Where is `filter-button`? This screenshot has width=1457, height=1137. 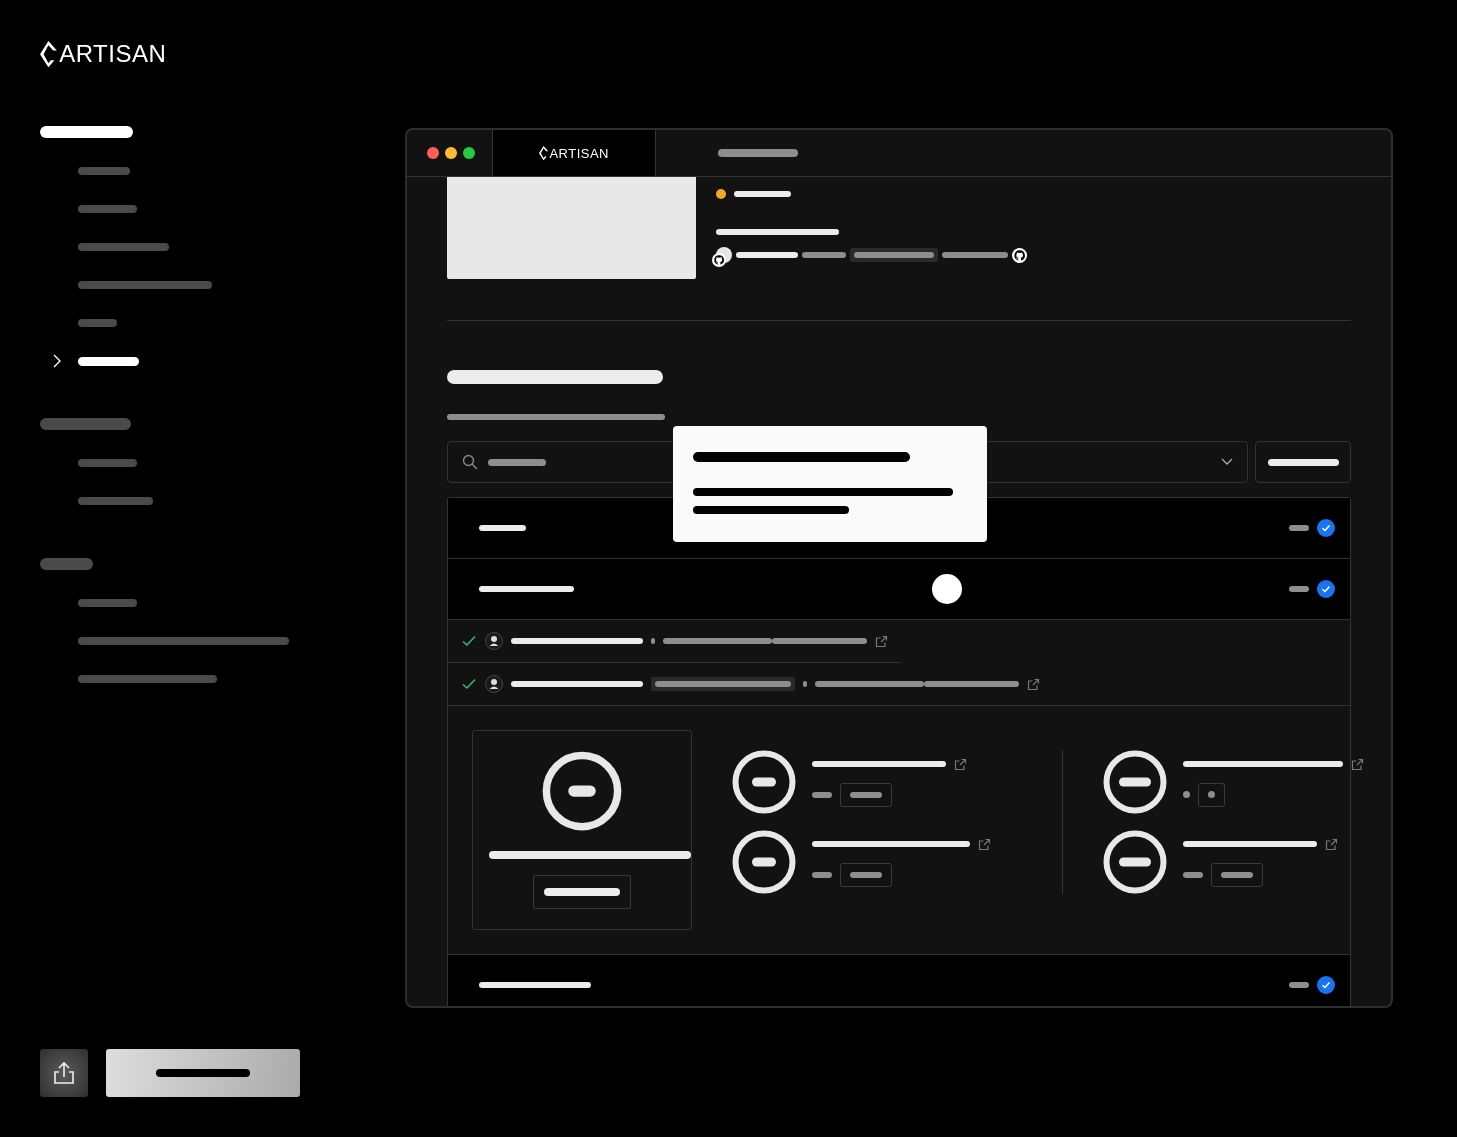 filter-button is located at coordinates (1303, 462).